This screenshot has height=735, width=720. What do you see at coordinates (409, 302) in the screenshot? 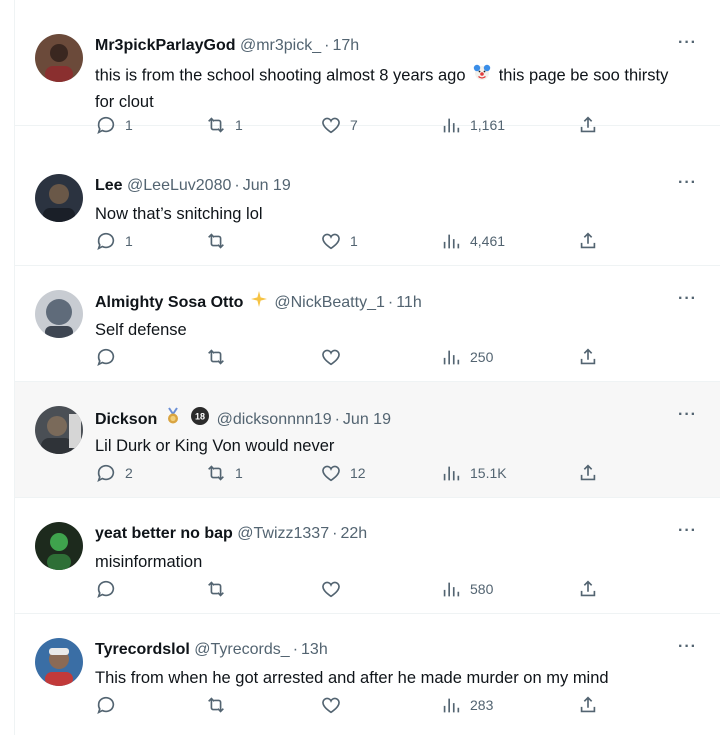
I see `timestamp: 11h` at bounding box center [409, 302].